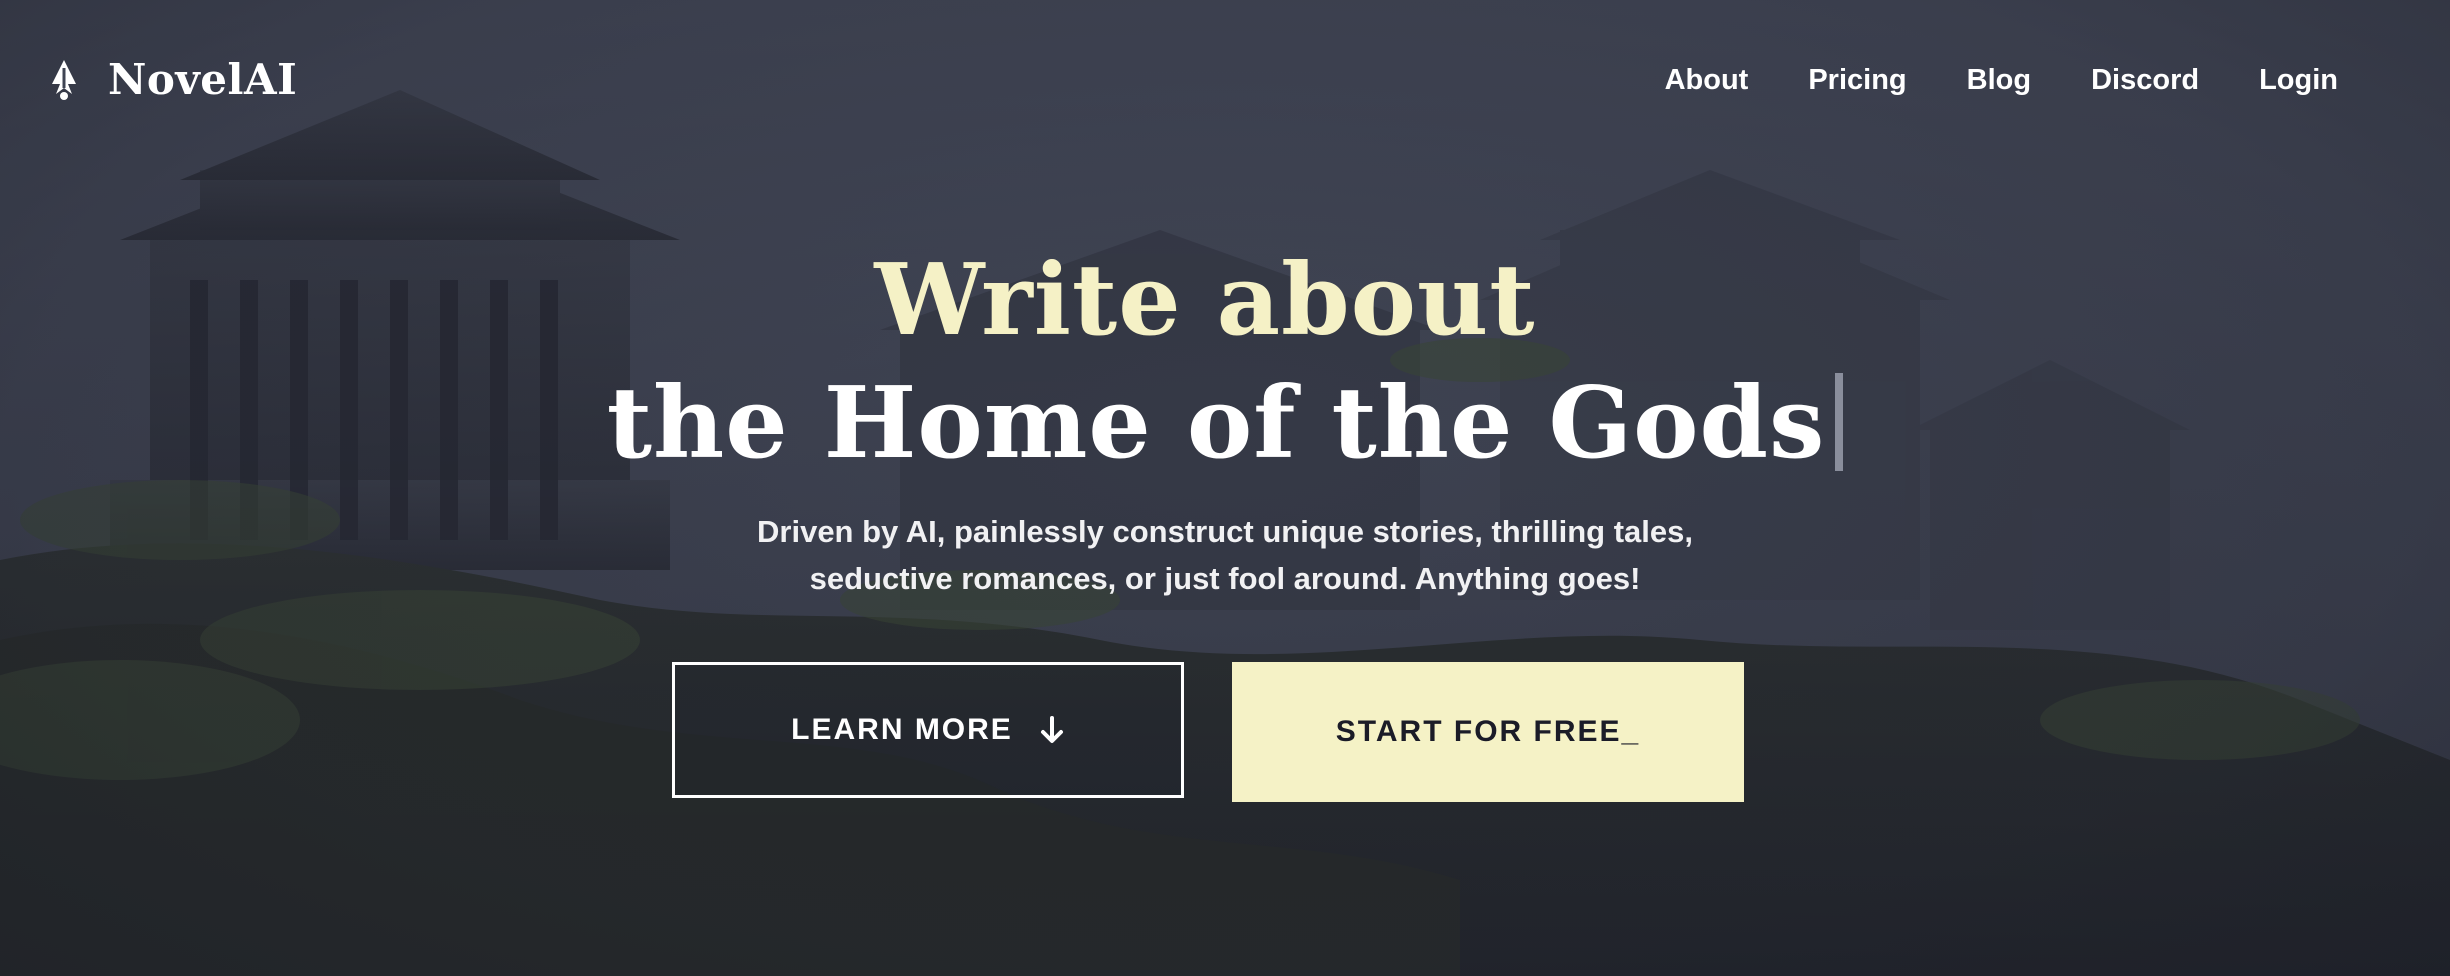  Describe the element at coordinates (203, 79) in the screenshot. I see `brand-name: NovelAI` at that location.